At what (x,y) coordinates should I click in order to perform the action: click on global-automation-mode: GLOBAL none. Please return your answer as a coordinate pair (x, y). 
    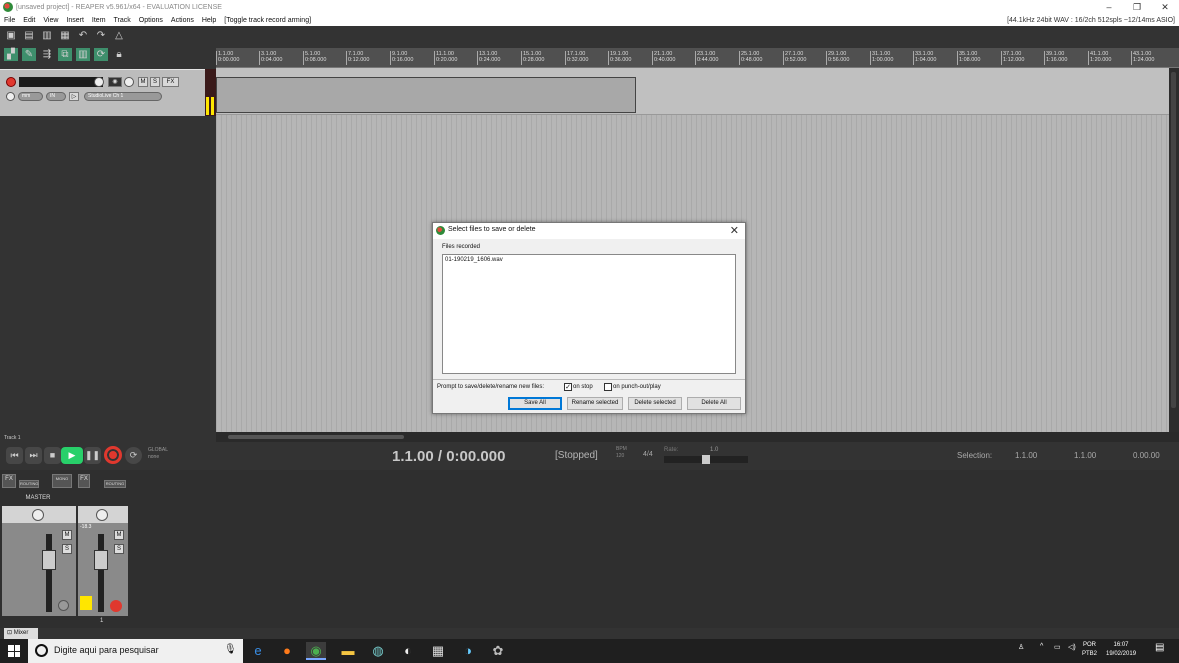
    Looking at the image, I should click on (158, 454).